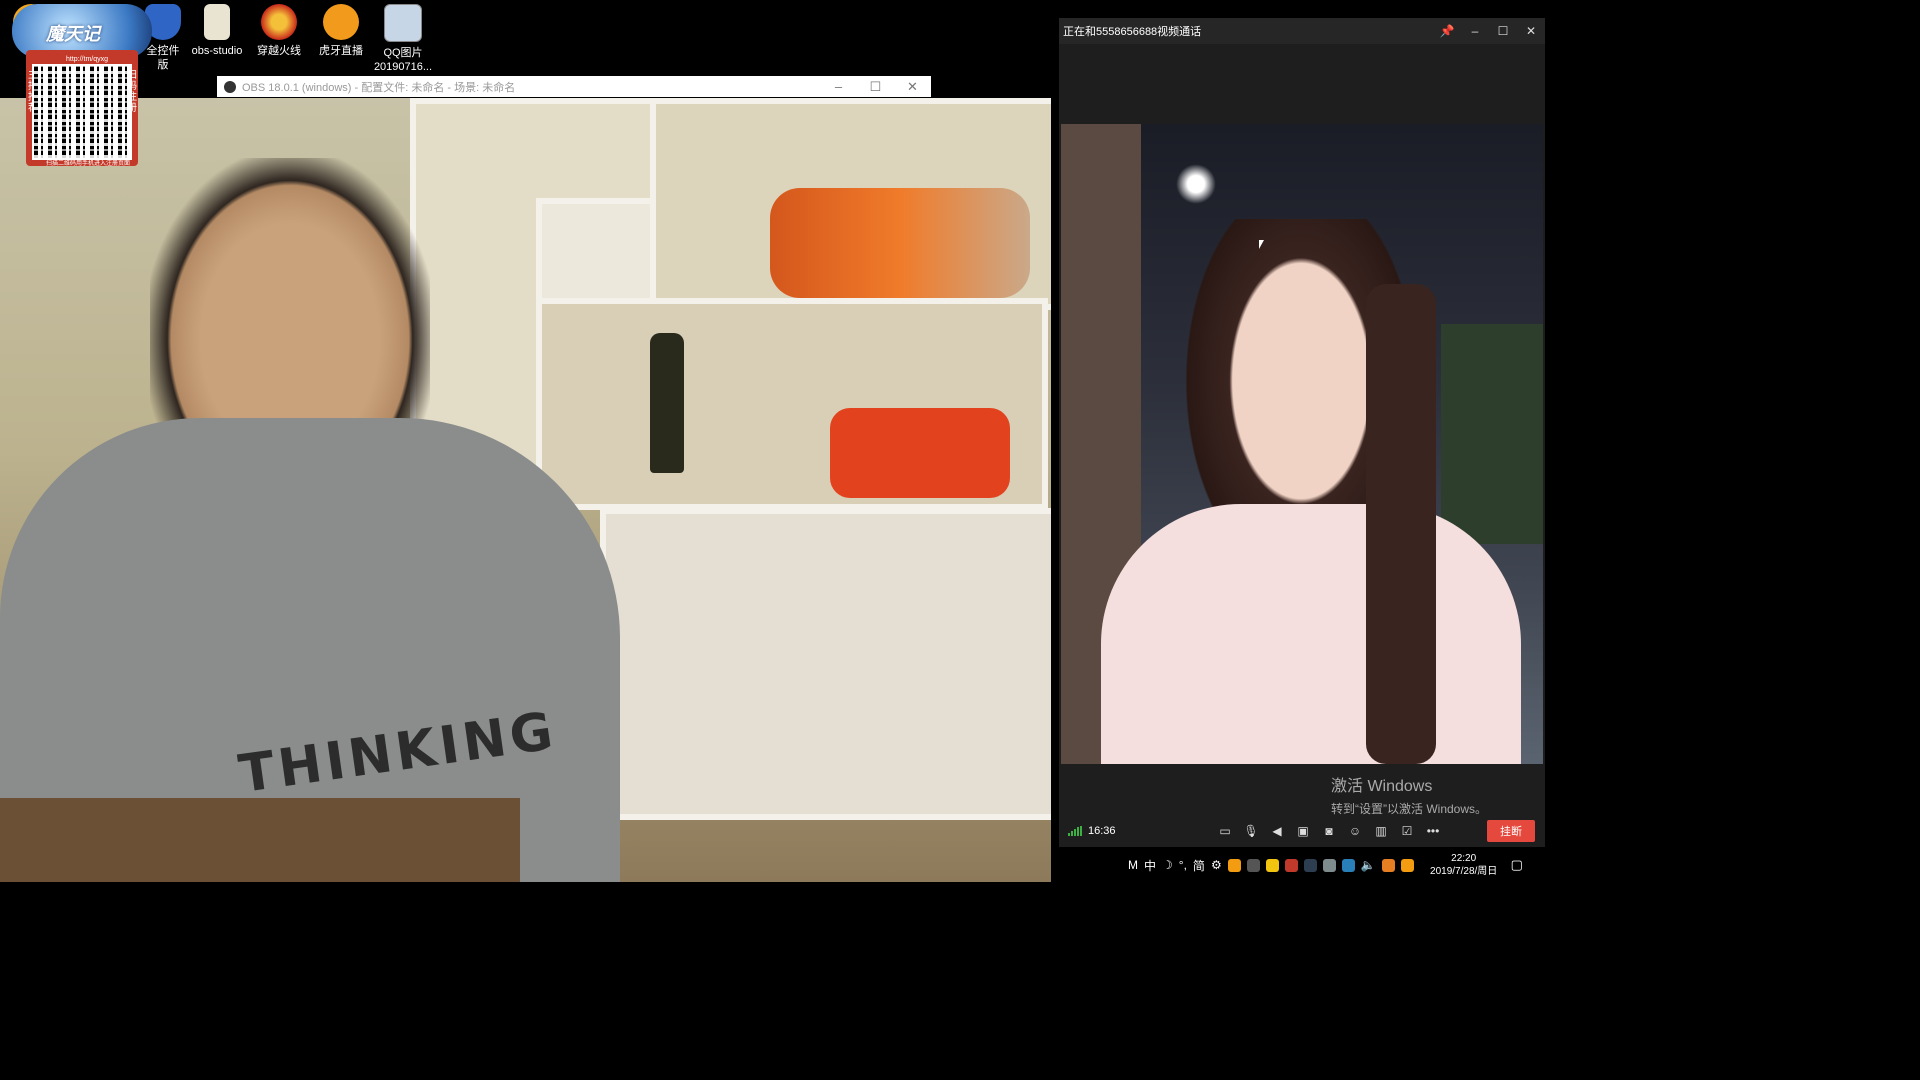 This screenshot has height=1080, width=1920. What do you see at coordinates (825, 664) in the screenshot?
I see `cabinet-doors` at bounding box center [825, 664].